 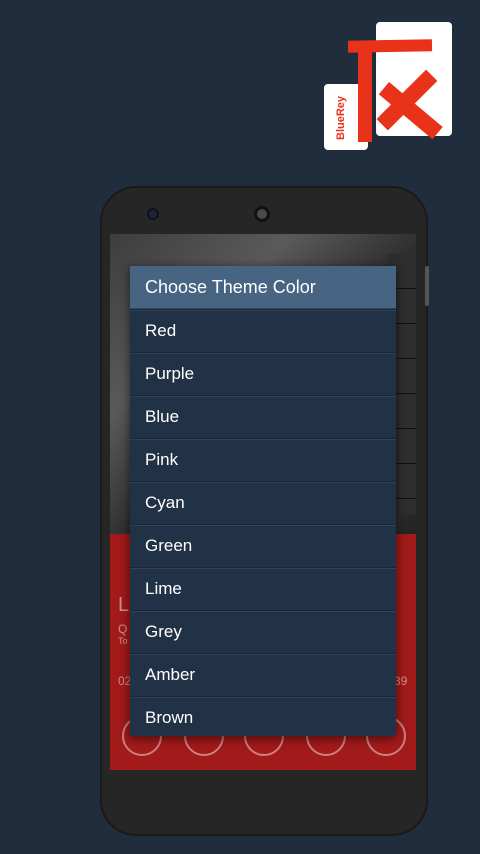 I want to click on option-brown: Brown, so click(x=263, y=717).